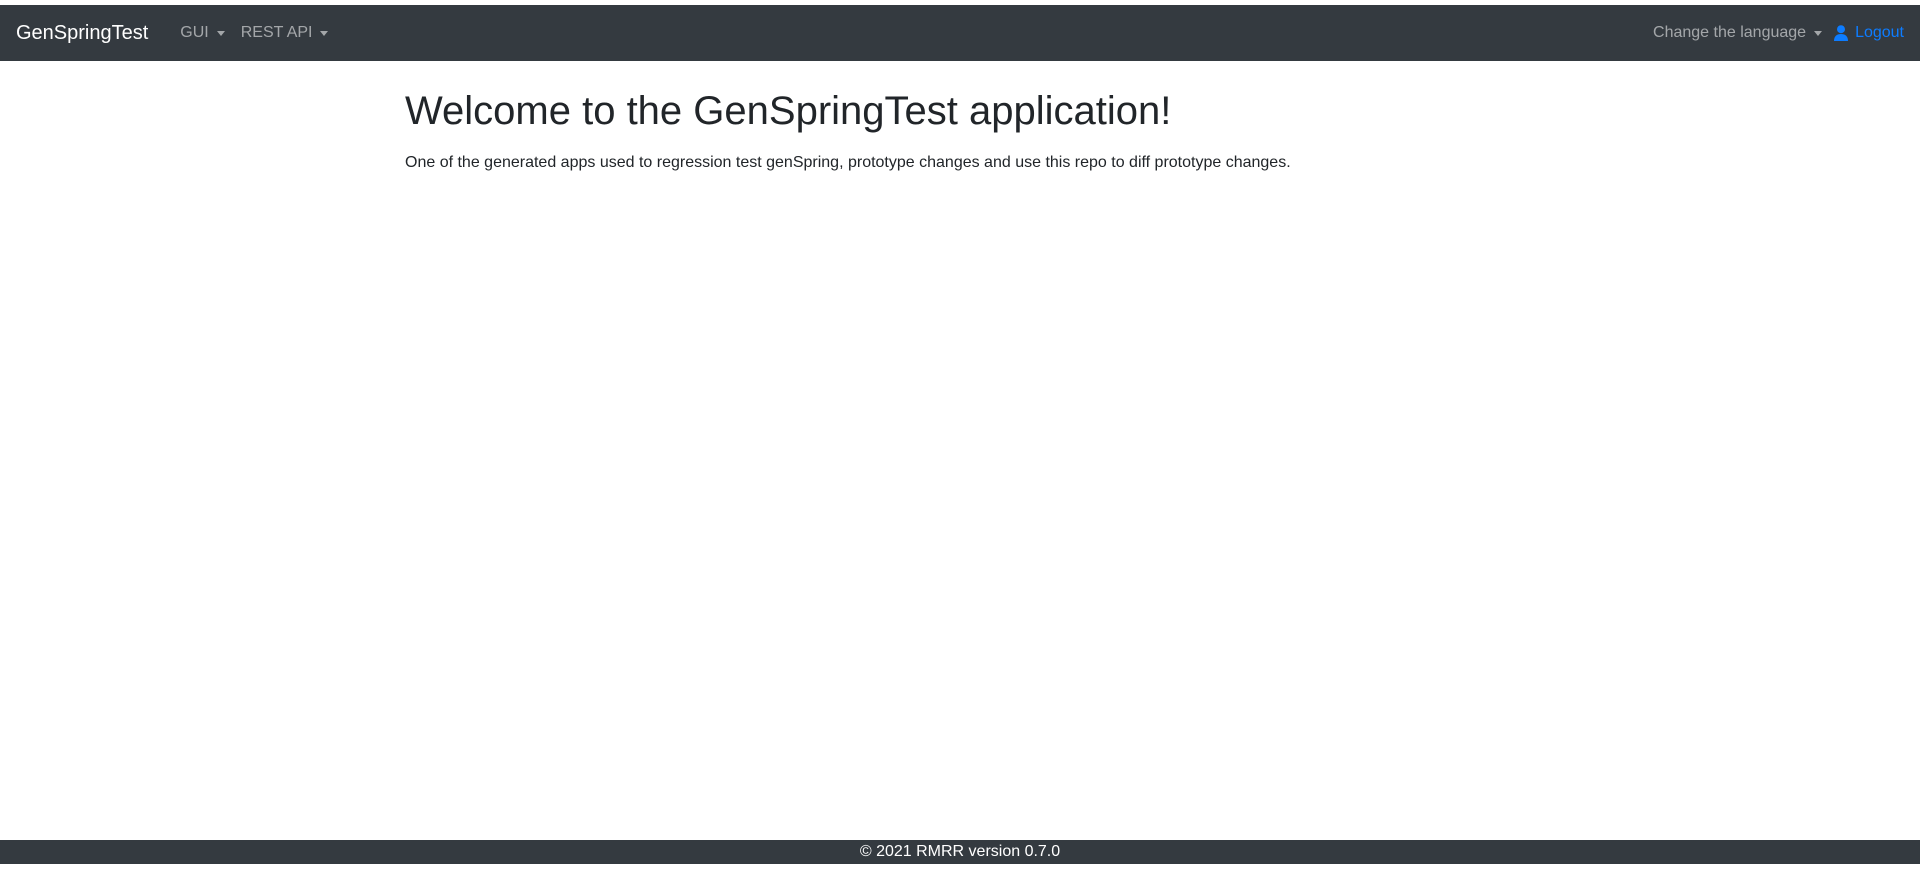 Image resolution: width=1920 pixels, height=874 pixels. I want to click on logout-label: Logout, so click(1879, 32).